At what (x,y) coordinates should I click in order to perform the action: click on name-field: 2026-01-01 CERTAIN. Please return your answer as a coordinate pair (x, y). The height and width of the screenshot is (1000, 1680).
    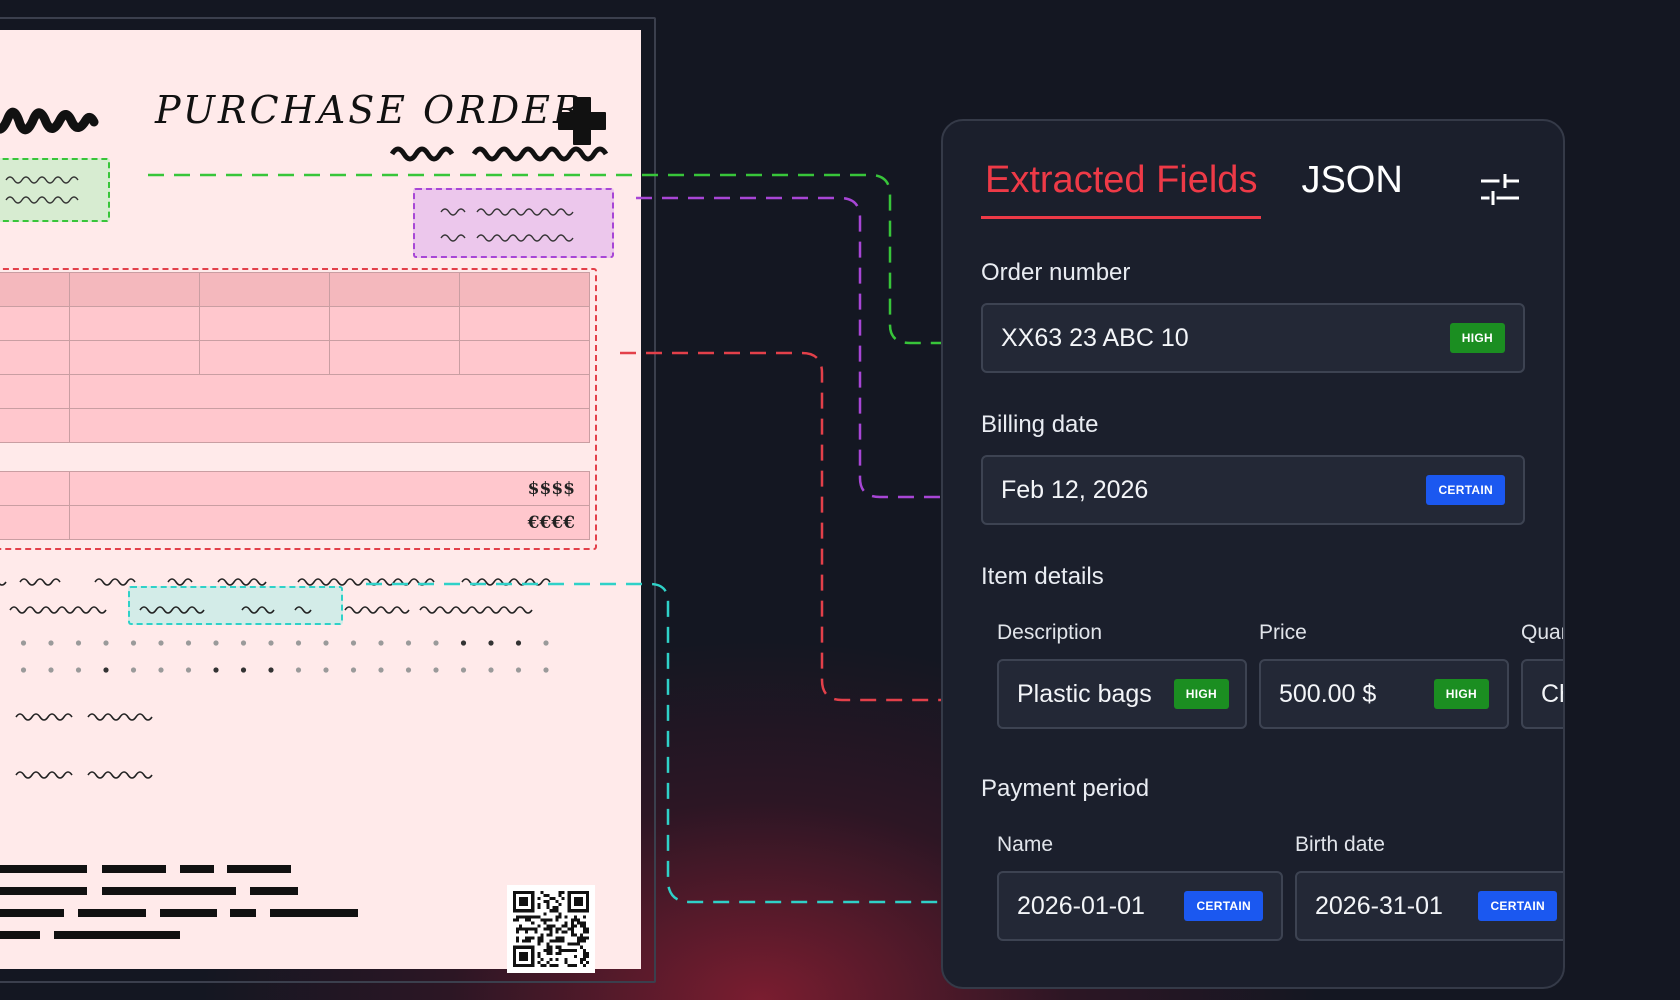
    Looking at the image, I should click on (1140, 906).